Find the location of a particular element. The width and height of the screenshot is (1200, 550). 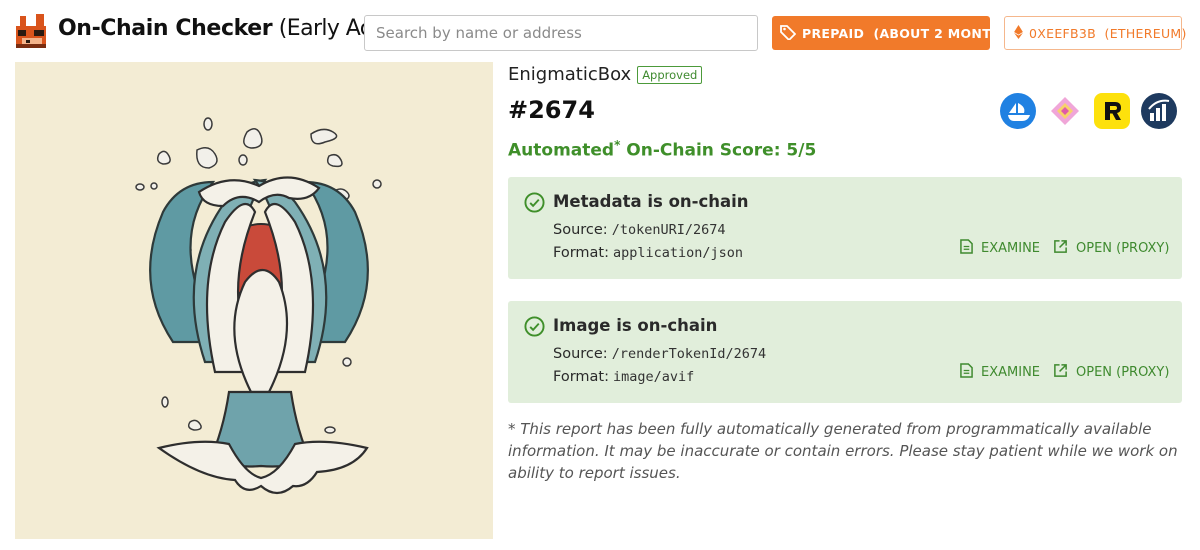

check-title: Metadata is on-chain is located at coordinates (651, 201).